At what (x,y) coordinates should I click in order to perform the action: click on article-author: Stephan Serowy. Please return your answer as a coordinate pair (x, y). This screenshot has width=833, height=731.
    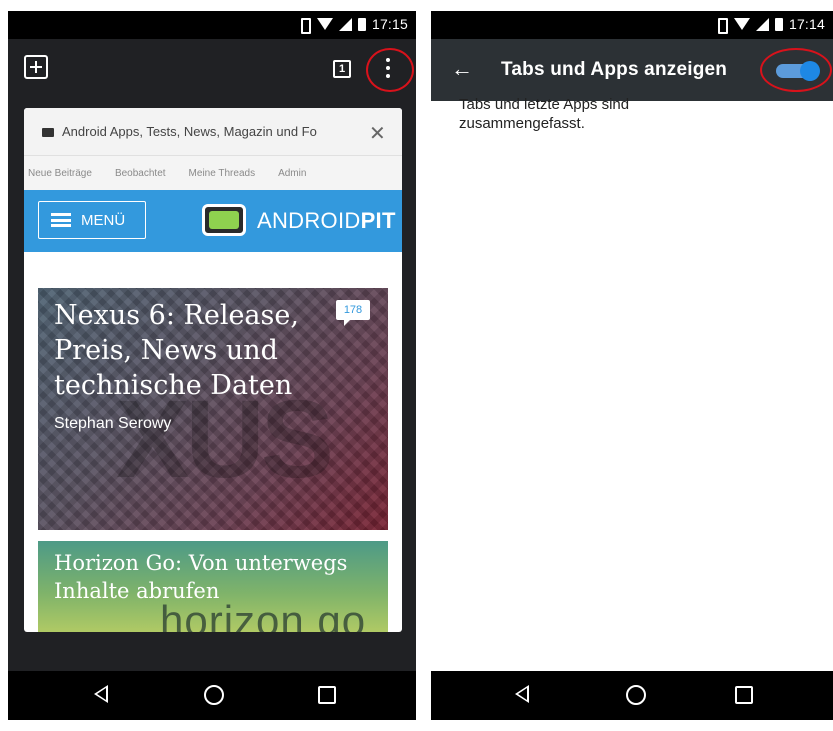
    Looking at the image, I should click on (113, 423).